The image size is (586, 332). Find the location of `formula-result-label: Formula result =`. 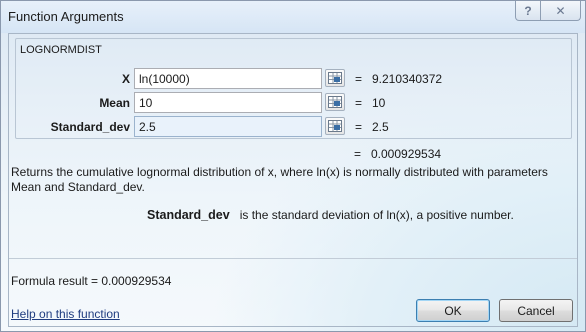

formula-result-label: Formula result = is located at coordinates (55, 281).